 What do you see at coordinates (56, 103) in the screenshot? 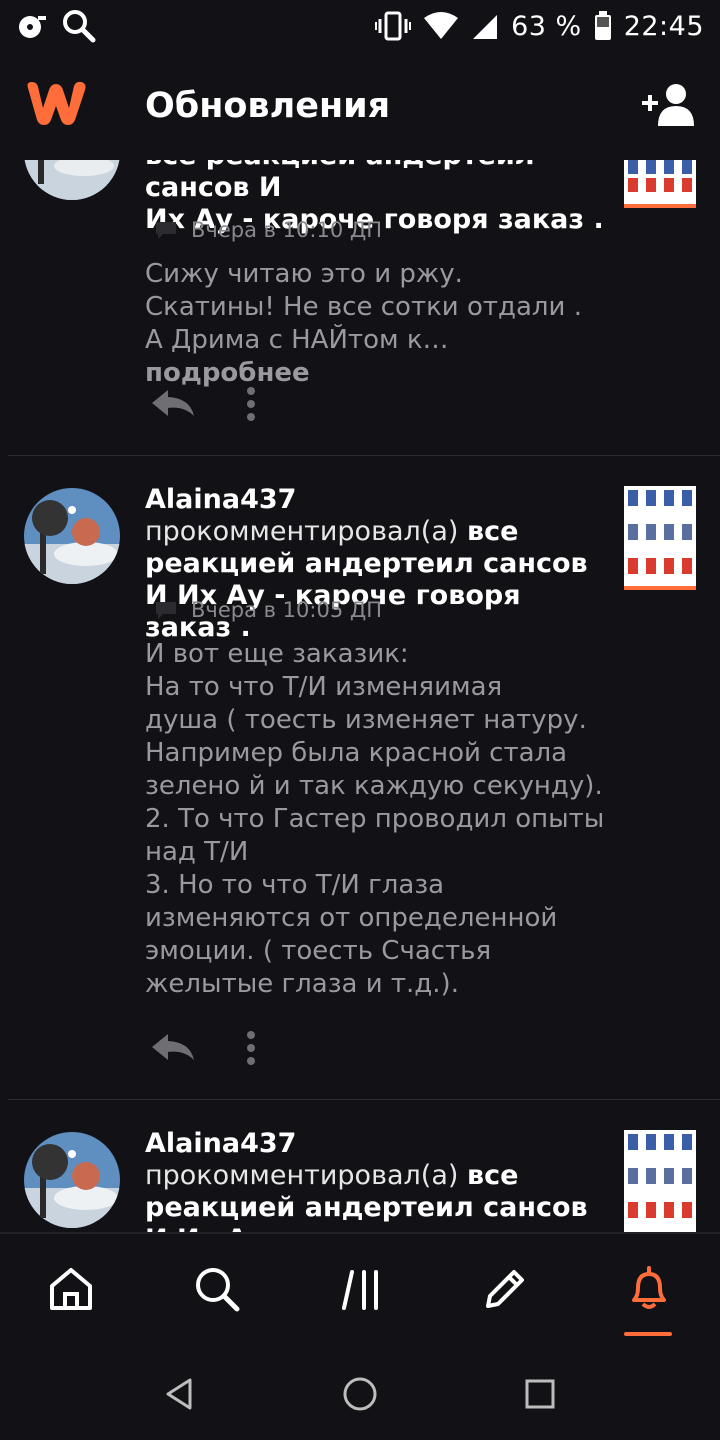
I see `wattpad-logo-icon` at bounding box center [56, 103].